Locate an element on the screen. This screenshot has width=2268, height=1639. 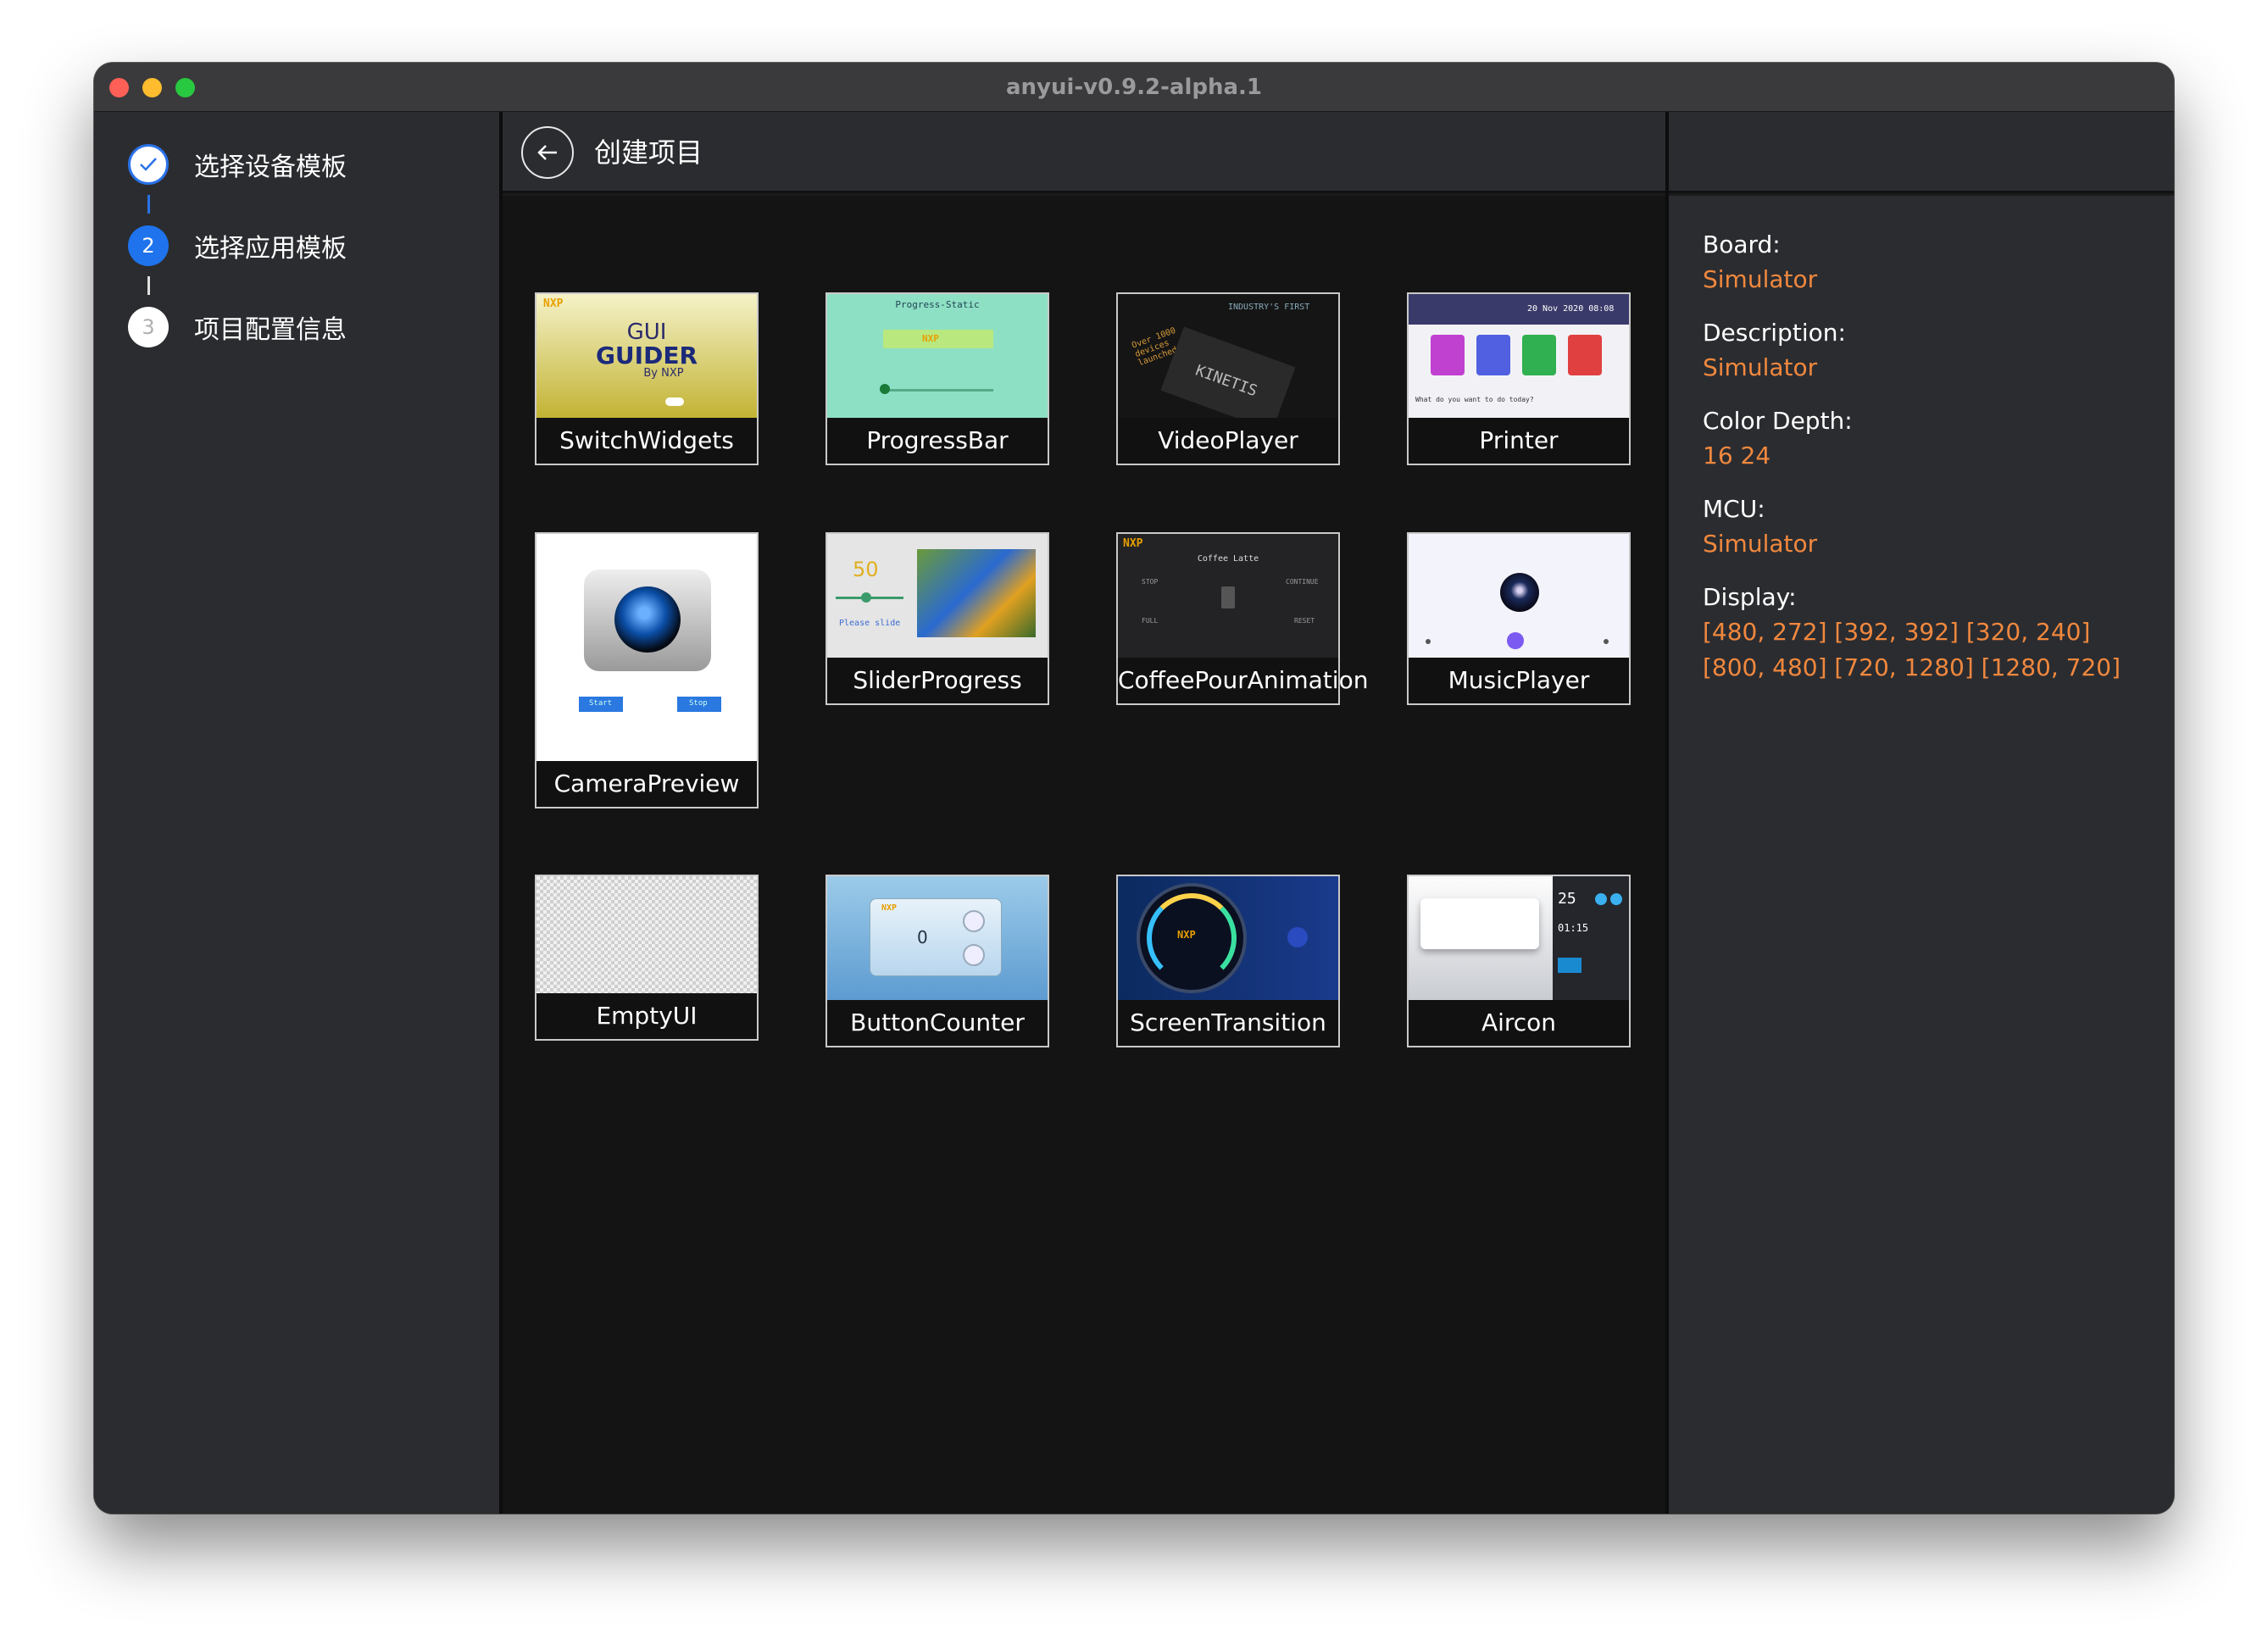
template-card-emptyui: EmptyUI is located at coordinates (647, 958).